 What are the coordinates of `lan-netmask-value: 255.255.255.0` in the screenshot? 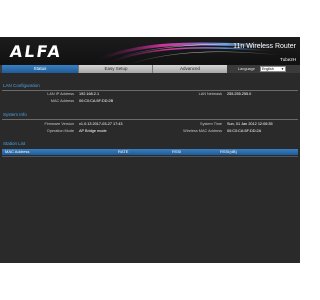 It's located at (239, 94).